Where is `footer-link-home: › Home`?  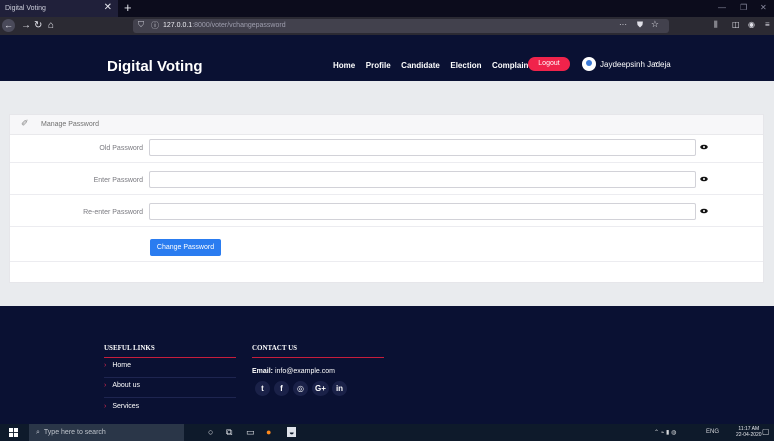
footer-link-home: › Home is located at coordinates (170, 370).